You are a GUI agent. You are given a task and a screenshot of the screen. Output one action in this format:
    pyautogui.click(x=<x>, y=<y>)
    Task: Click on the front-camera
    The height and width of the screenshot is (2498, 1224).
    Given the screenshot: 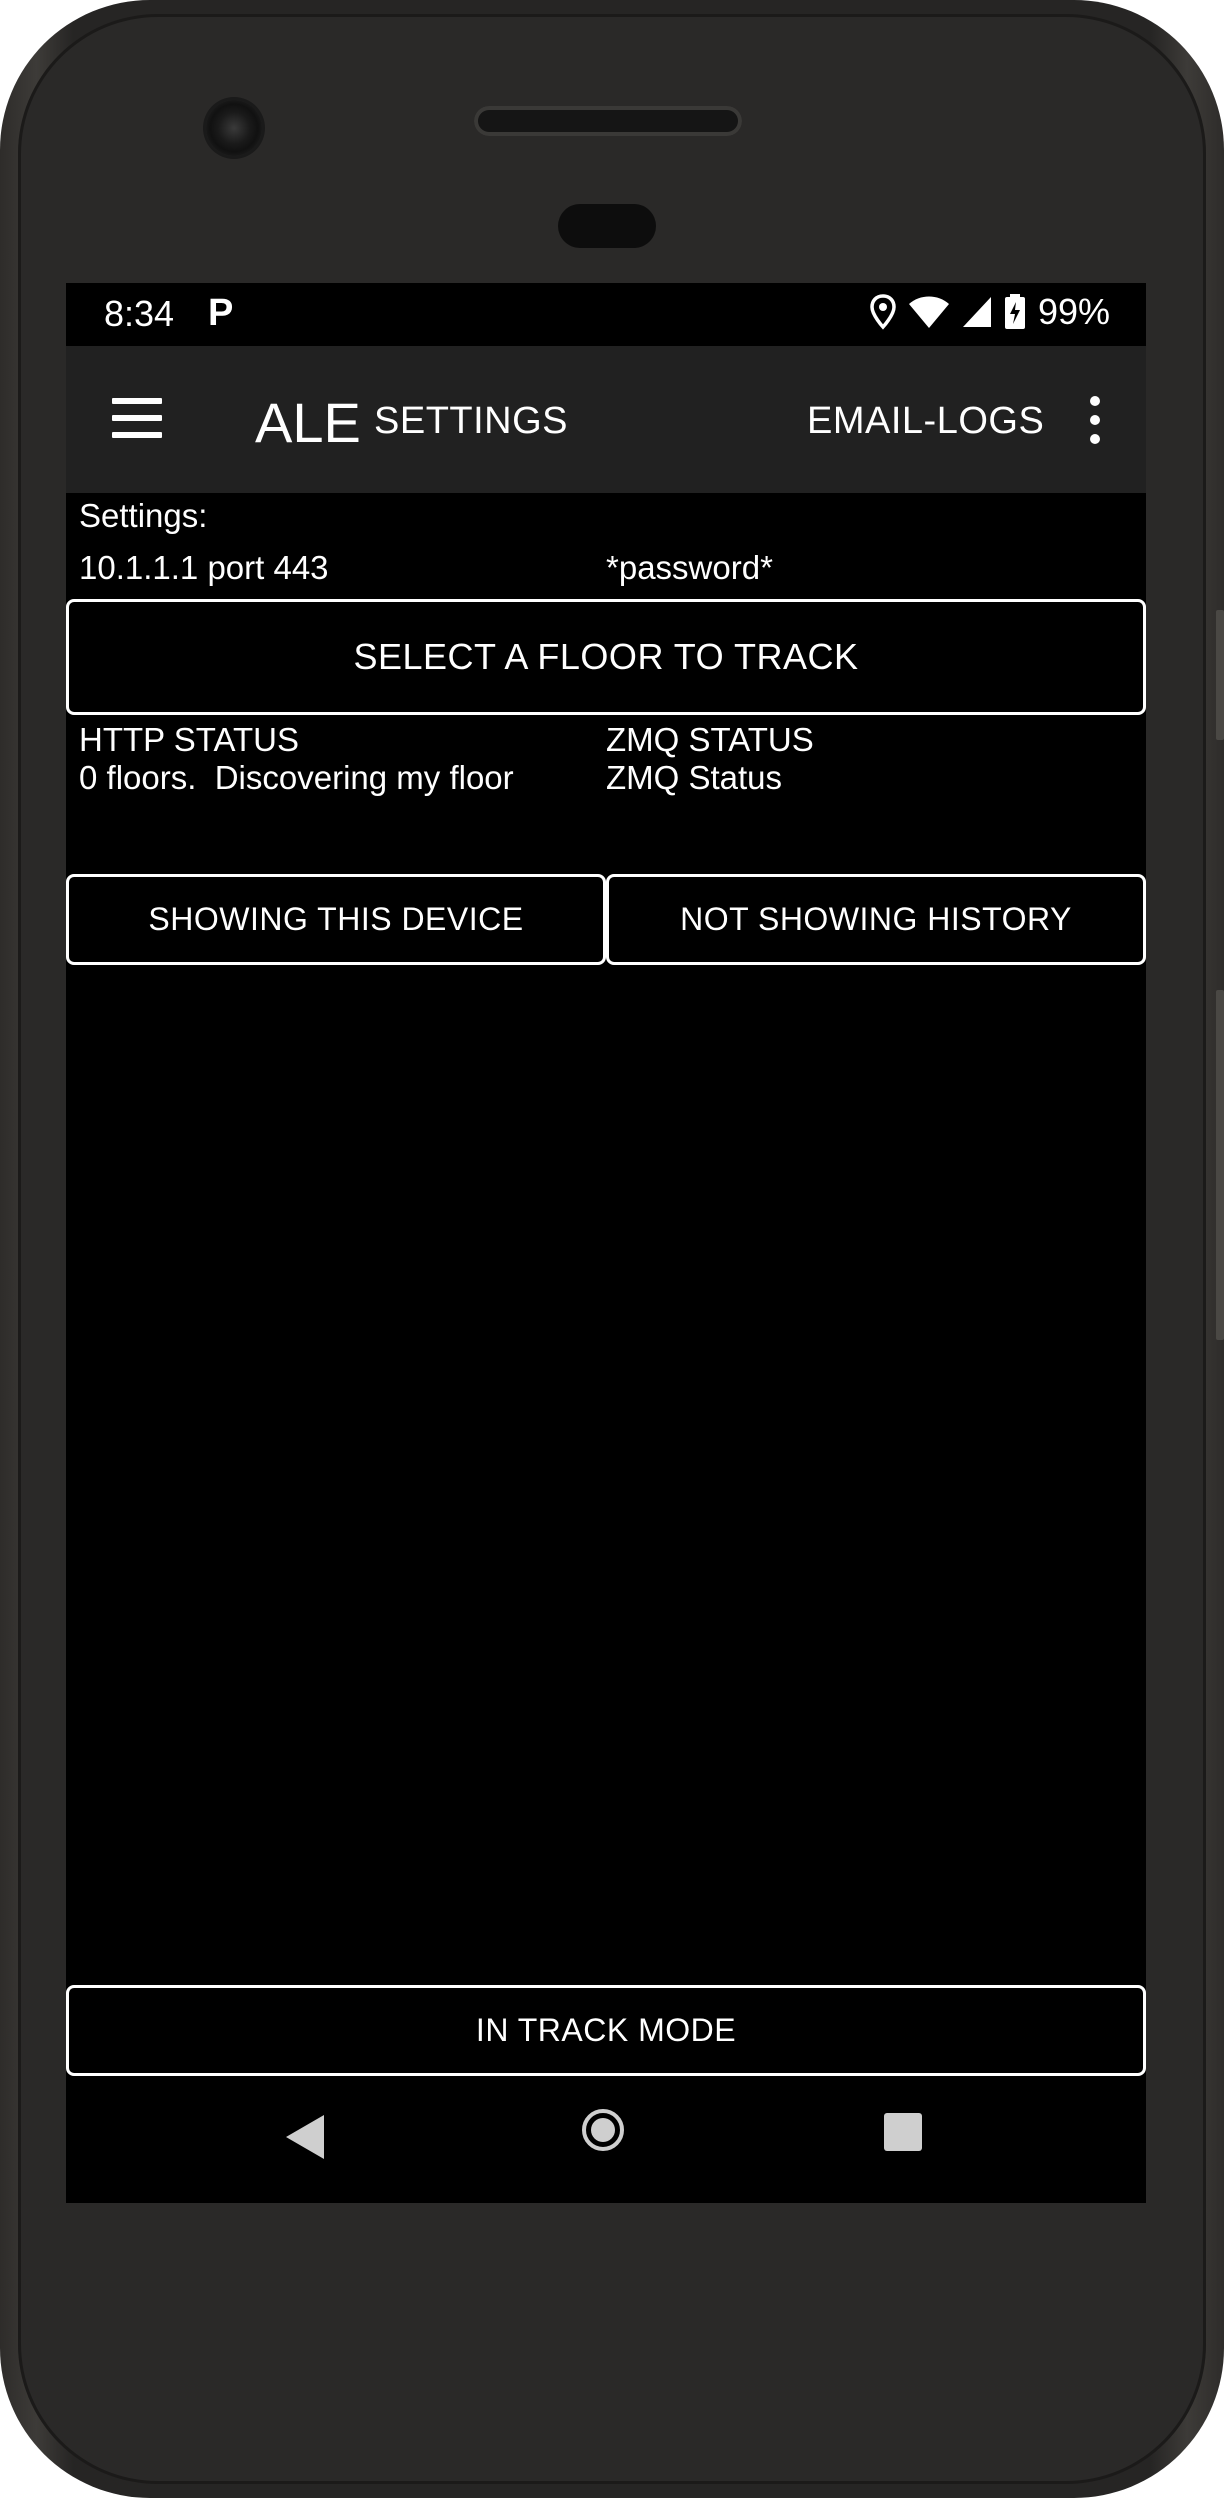 What is the action you would take?
    pyautogui.click(x=234, y=128)
    